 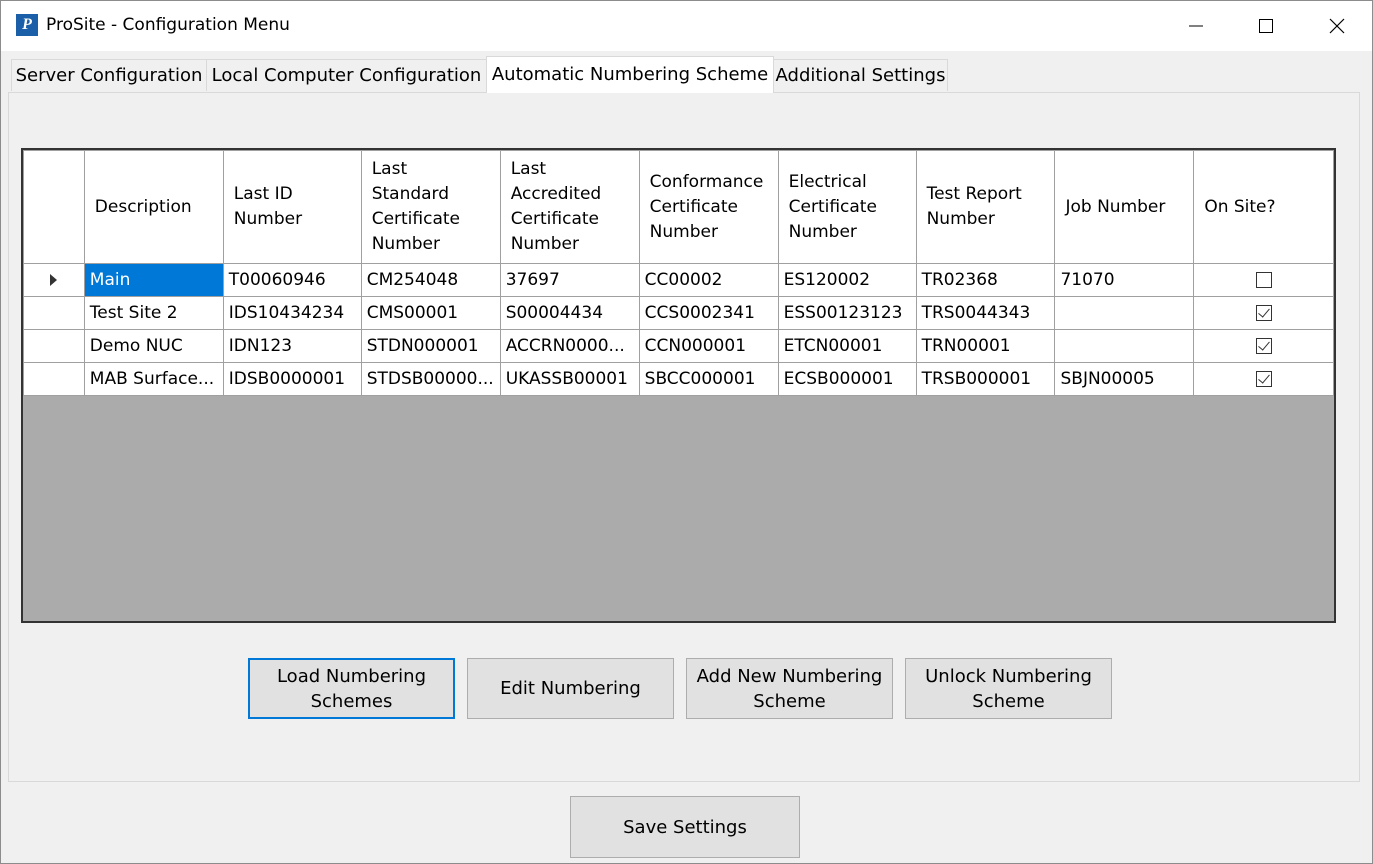 I want to click on cell-last-standard-certificate-number: CMS00001, so click(x=430, y=313).